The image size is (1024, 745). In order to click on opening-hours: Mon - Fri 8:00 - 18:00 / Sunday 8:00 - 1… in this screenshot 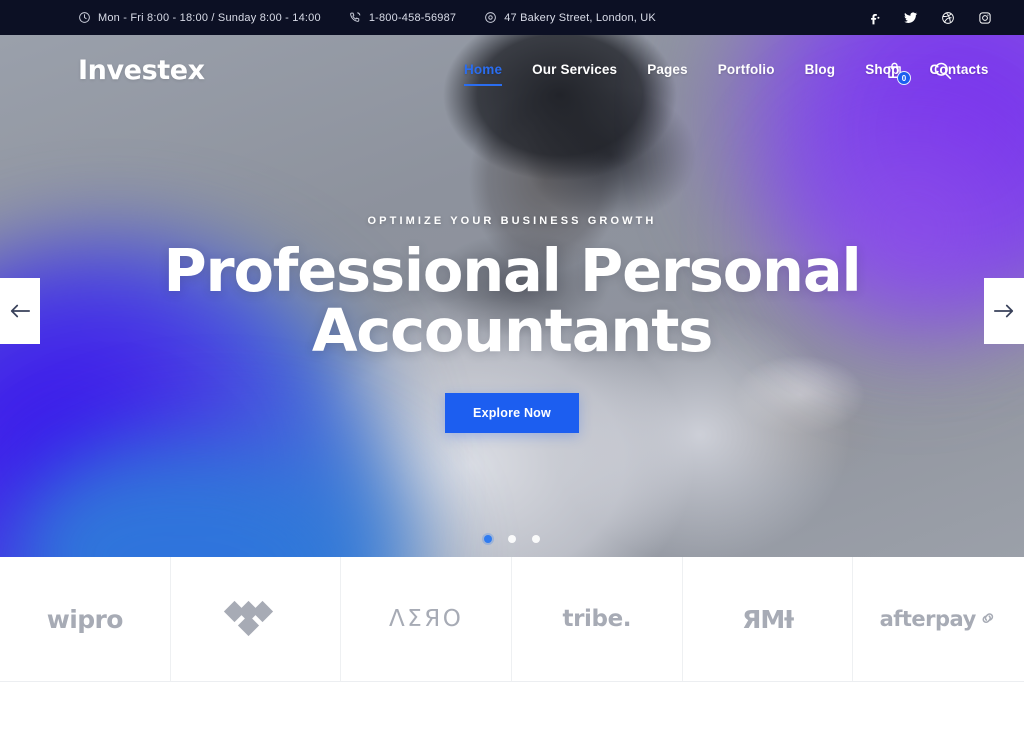, I will do `click(199, 17)`.